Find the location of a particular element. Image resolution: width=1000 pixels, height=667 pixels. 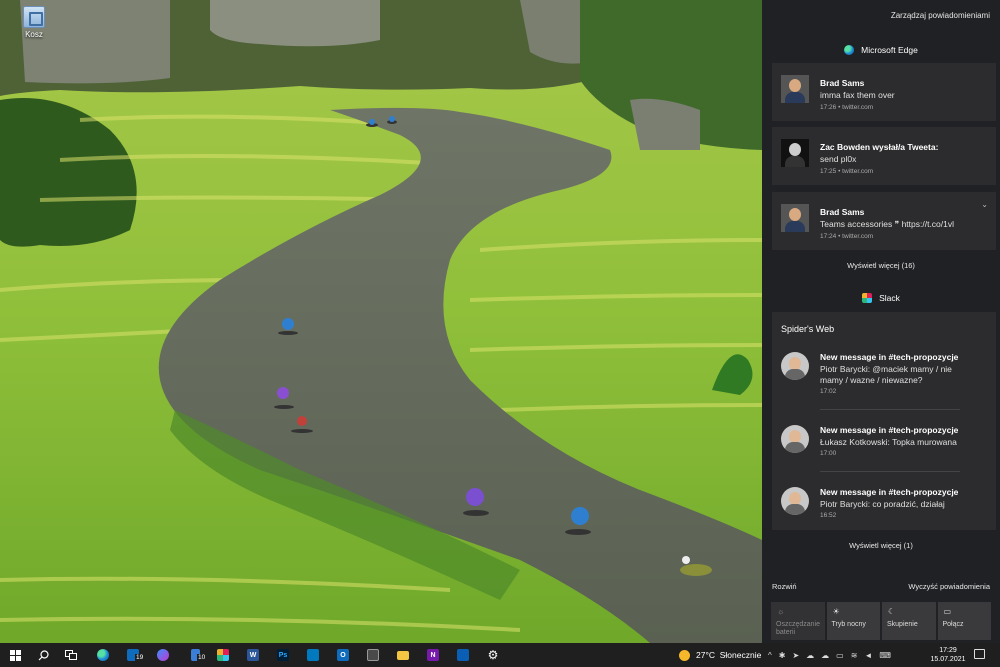

volume-icon: ◄ is located at coordinates (868, 655).